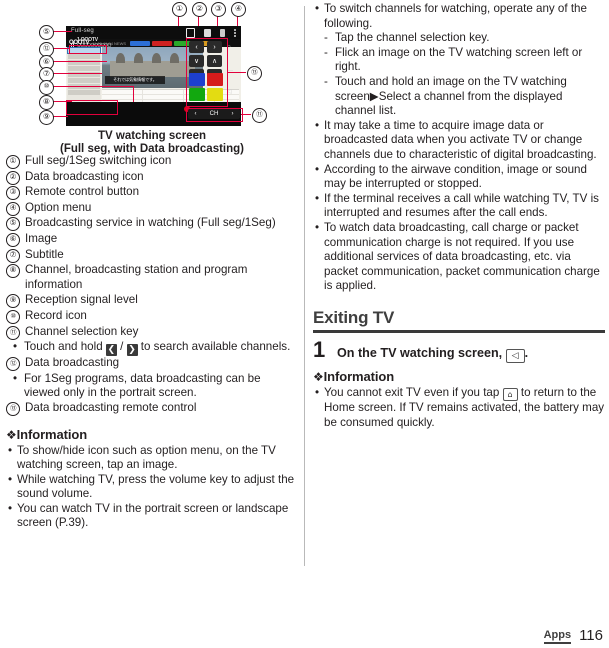  What do you see at coordinates (233, 71) in the screenshot?
I see `screenshot-side-icons: ○ — ◁` at bounding box center [233, 71].